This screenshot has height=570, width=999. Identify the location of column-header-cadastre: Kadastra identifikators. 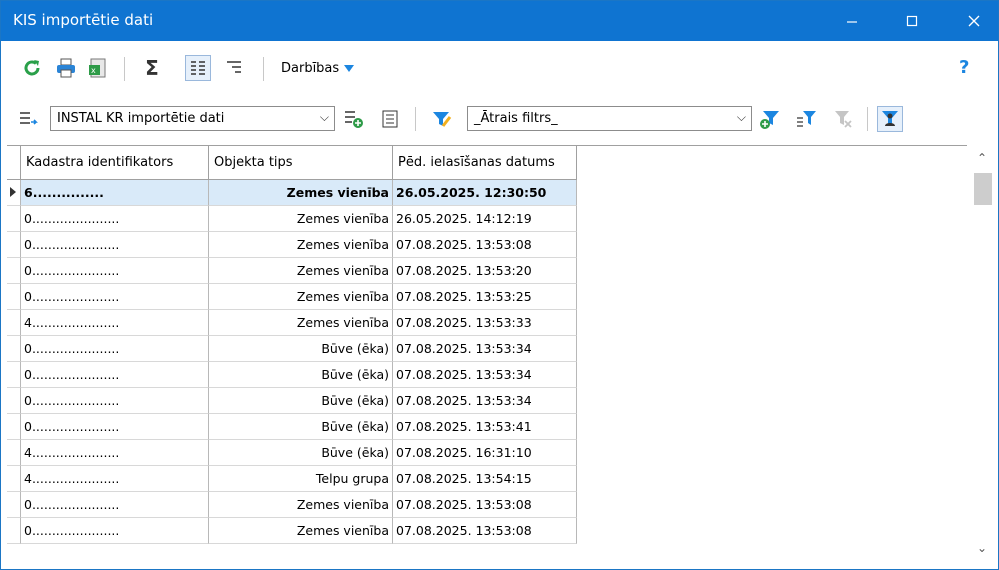
(115, 163).